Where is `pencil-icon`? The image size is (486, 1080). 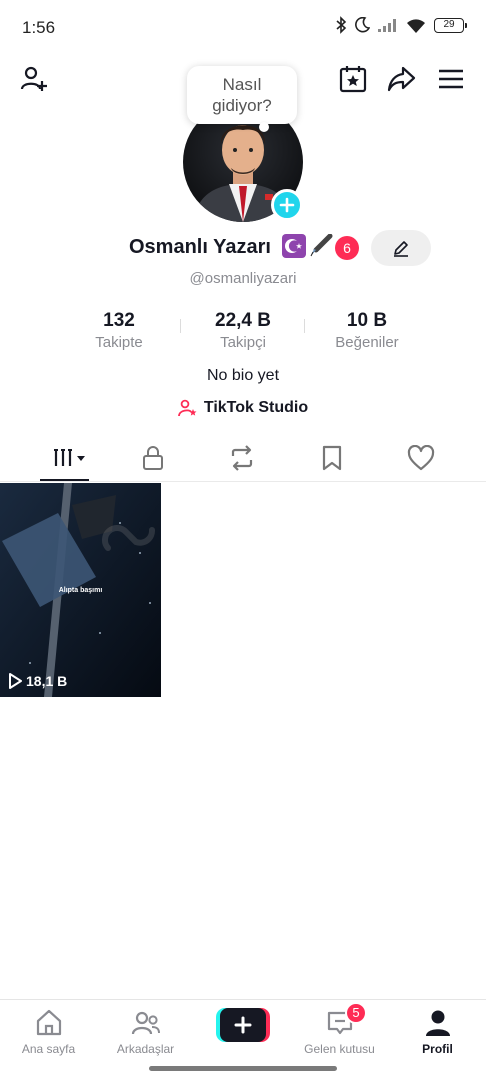
pencil-icon is located at coordinates (401, 249).